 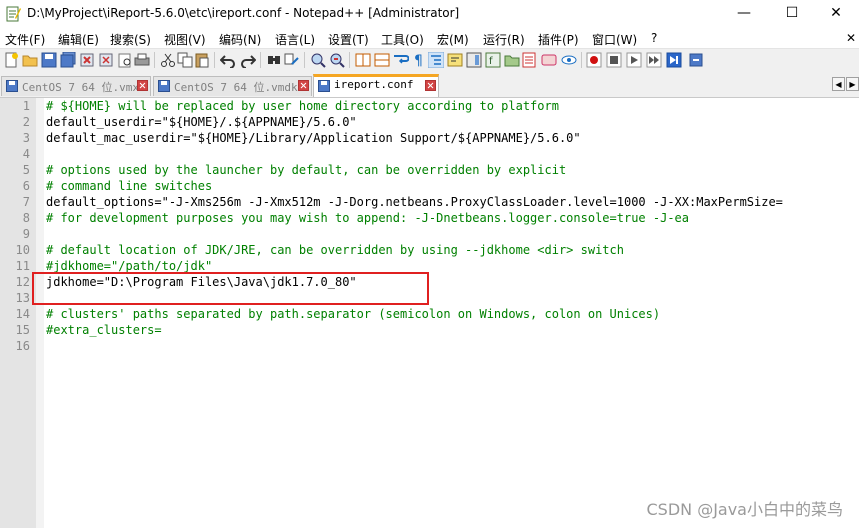 What do you see at coordinates (78, 39) in the screenshot?
I see `menu-edit: 编辑(E)` at bounding box center [78, 39].